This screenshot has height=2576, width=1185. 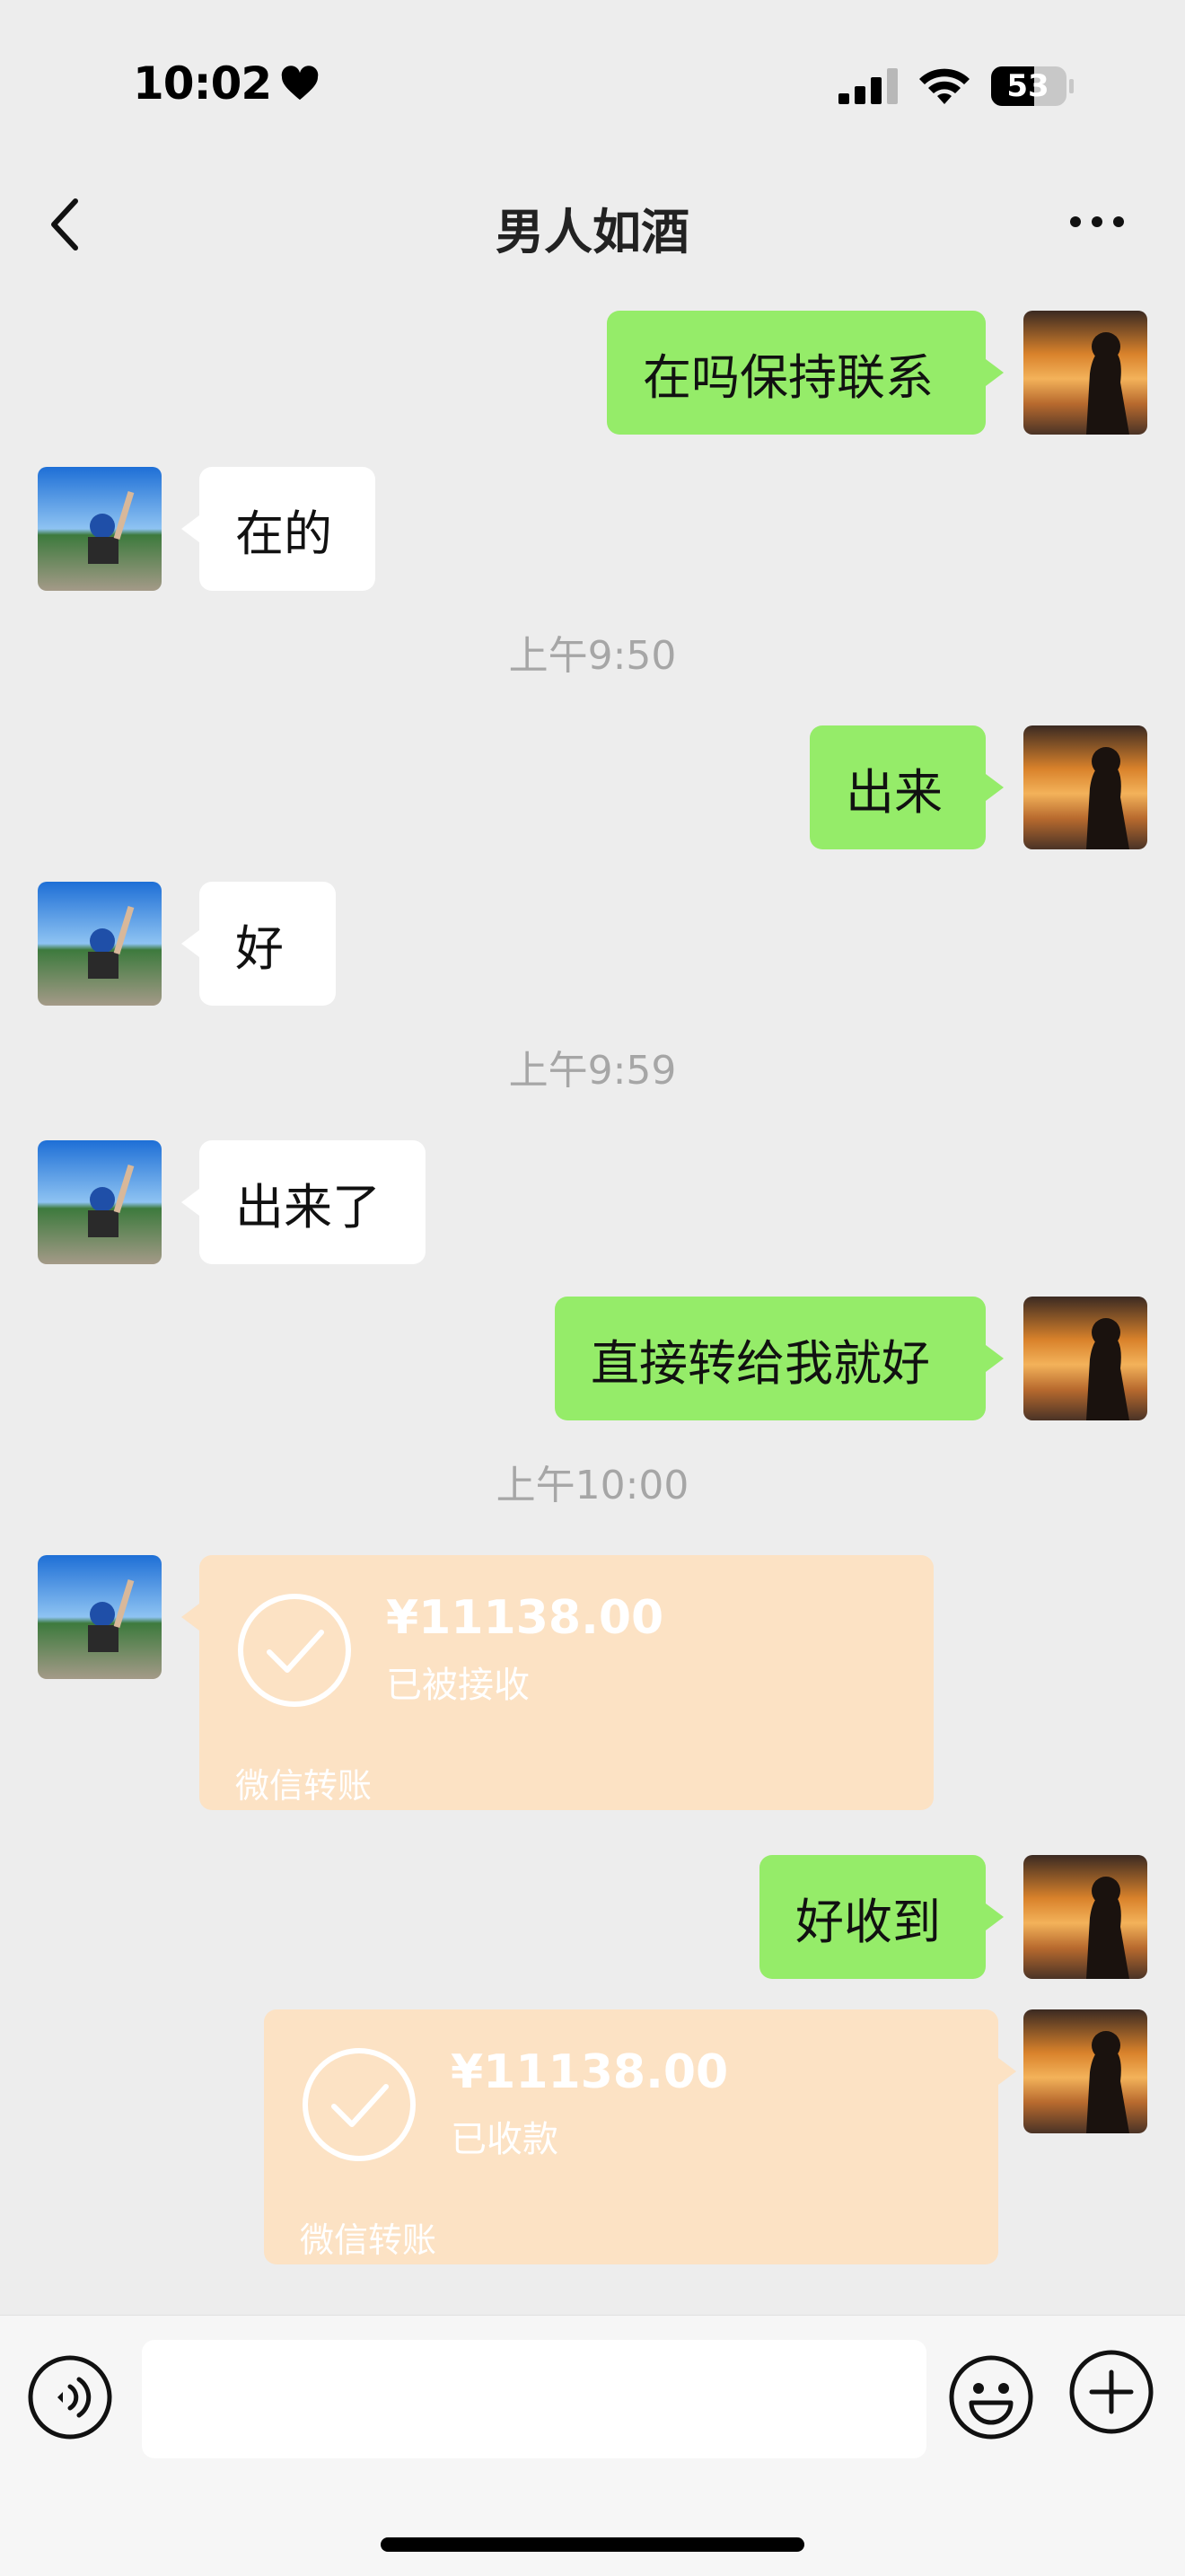 I want to click on message-text: 出来, so click(x=894, y=792).